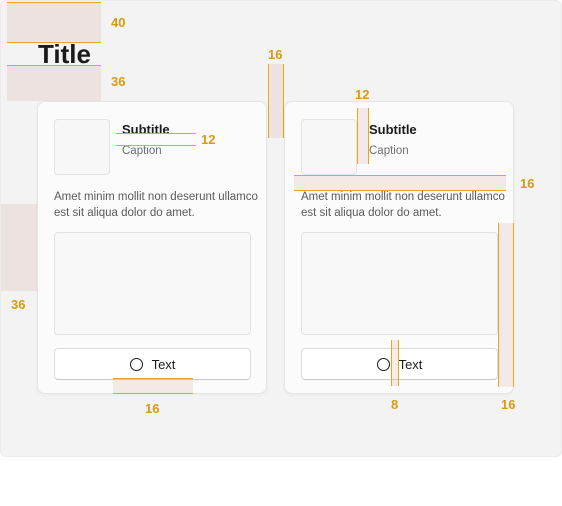 This screenshot has height=506, width=562. What do you see at coordinates (362, 136) in the screenshot?
I see `card2-thumb-gap-spacing` at bounding box center [362, 136].